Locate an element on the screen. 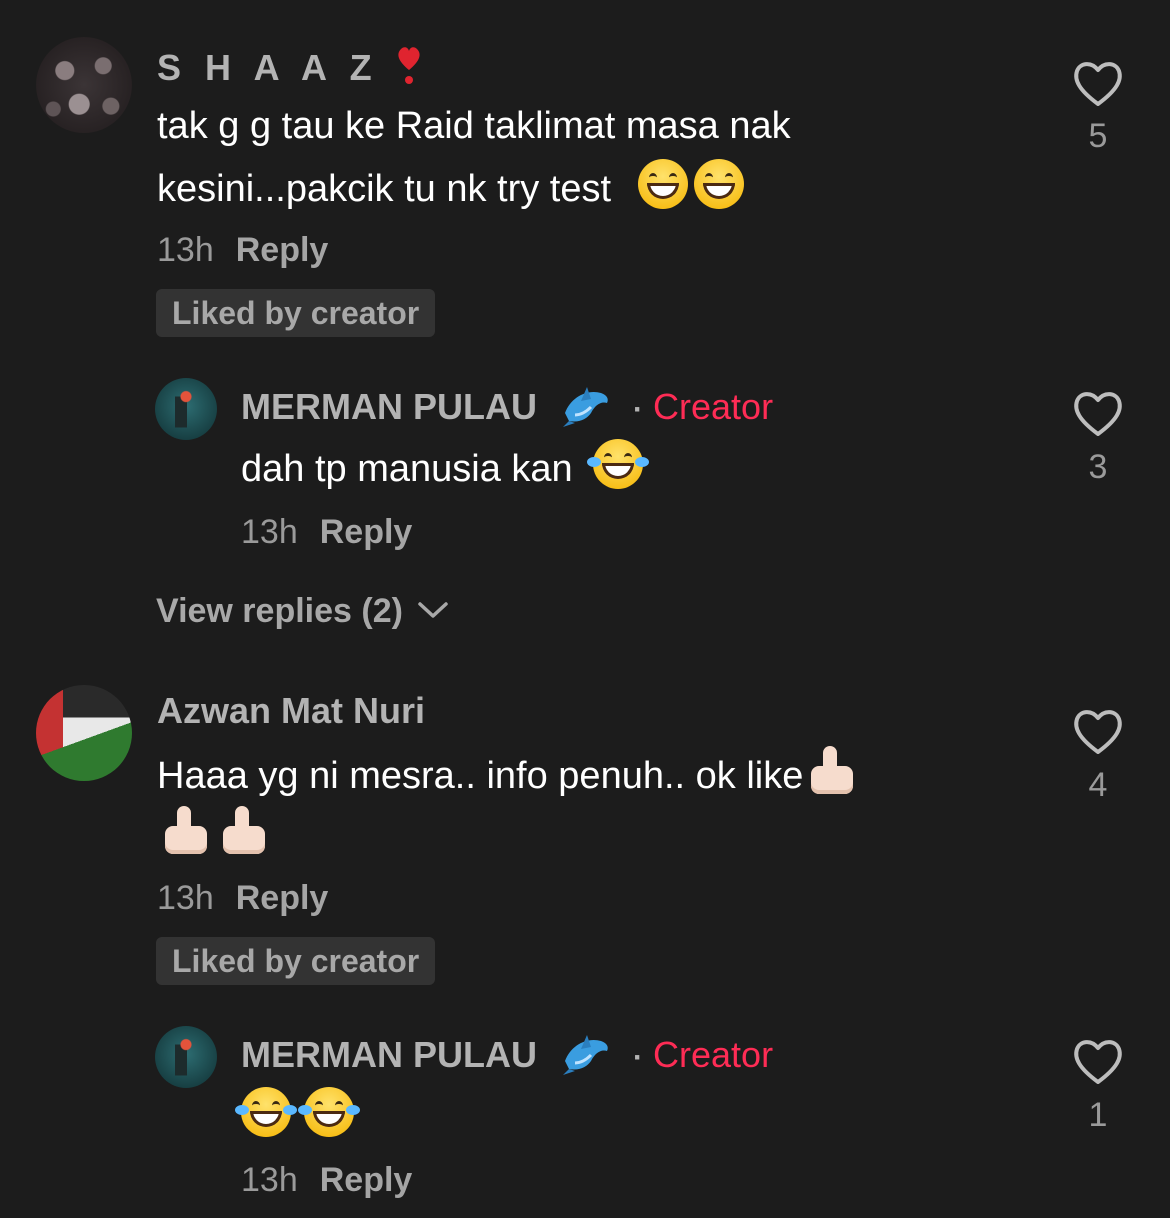 The image size is (1170, 1218). comment-username: S H A A Z is located at coordinates (290, 65).